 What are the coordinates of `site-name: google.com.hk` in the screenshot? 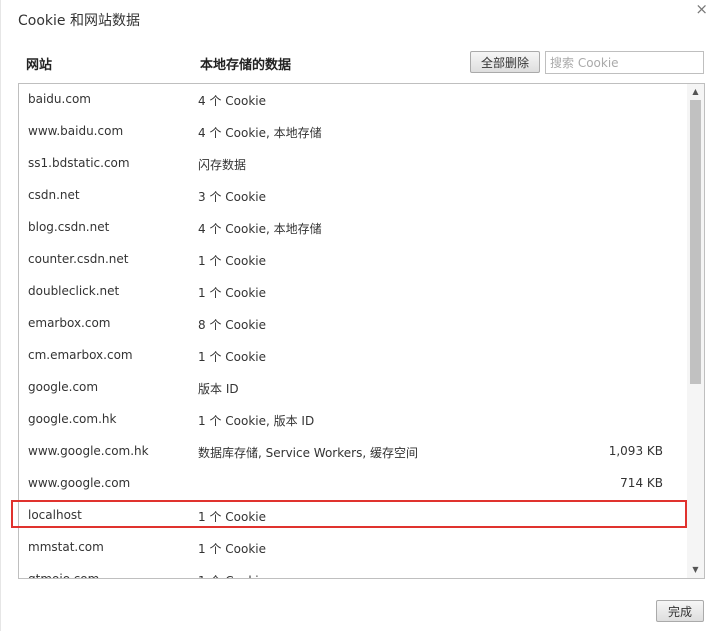 It's located at (72, 419).